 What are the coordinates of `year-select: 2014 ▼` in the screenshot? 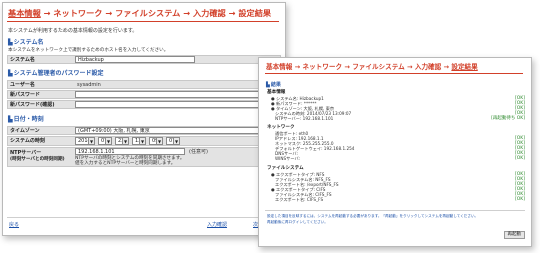 It's located at (85, 141).